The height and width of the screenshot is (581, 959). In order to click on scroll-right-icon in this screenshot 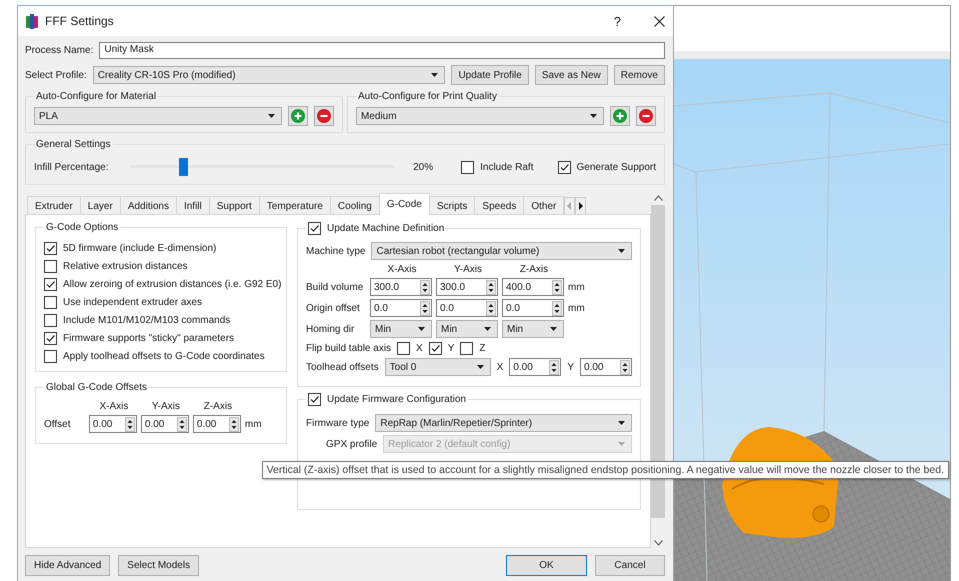, I will do `click(580, 206)`.